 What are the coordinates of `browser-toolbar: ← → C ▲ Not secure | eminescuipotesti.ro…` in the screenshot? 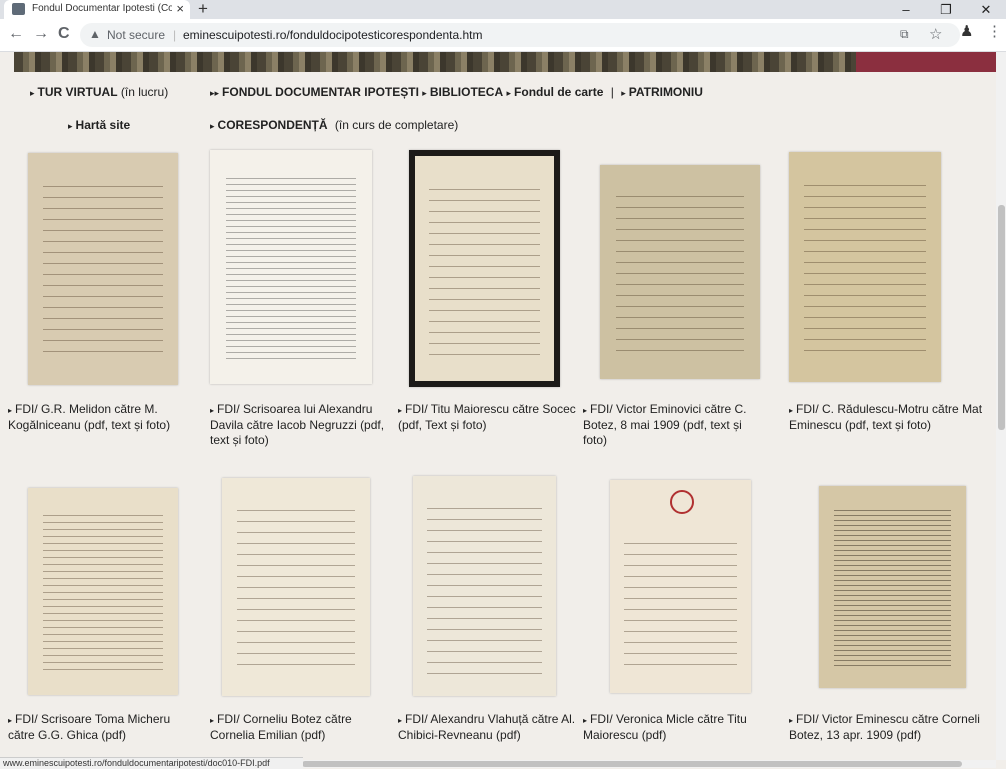 It's located at (503, 35).